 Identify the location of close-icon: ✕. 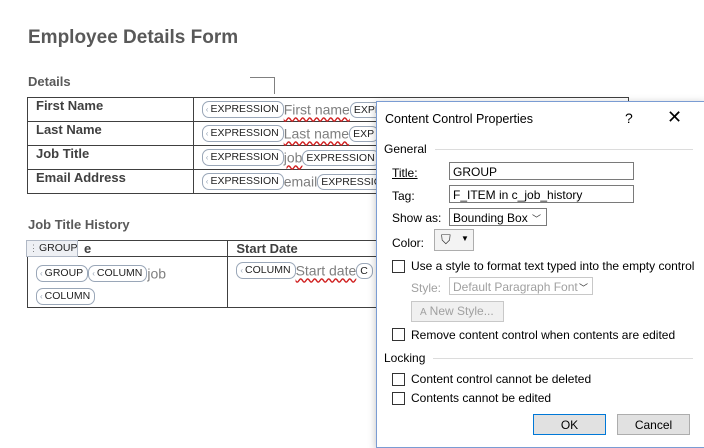
(674, 117).